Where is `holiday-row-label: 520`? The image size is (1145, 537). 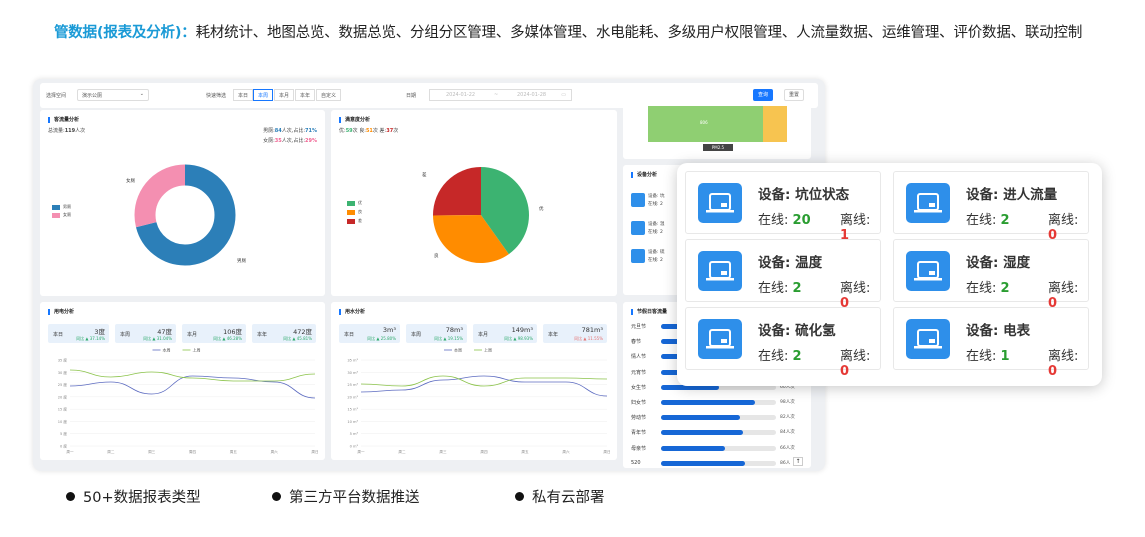 holiday-row-label: 520 is located at coordinates (636, 462).